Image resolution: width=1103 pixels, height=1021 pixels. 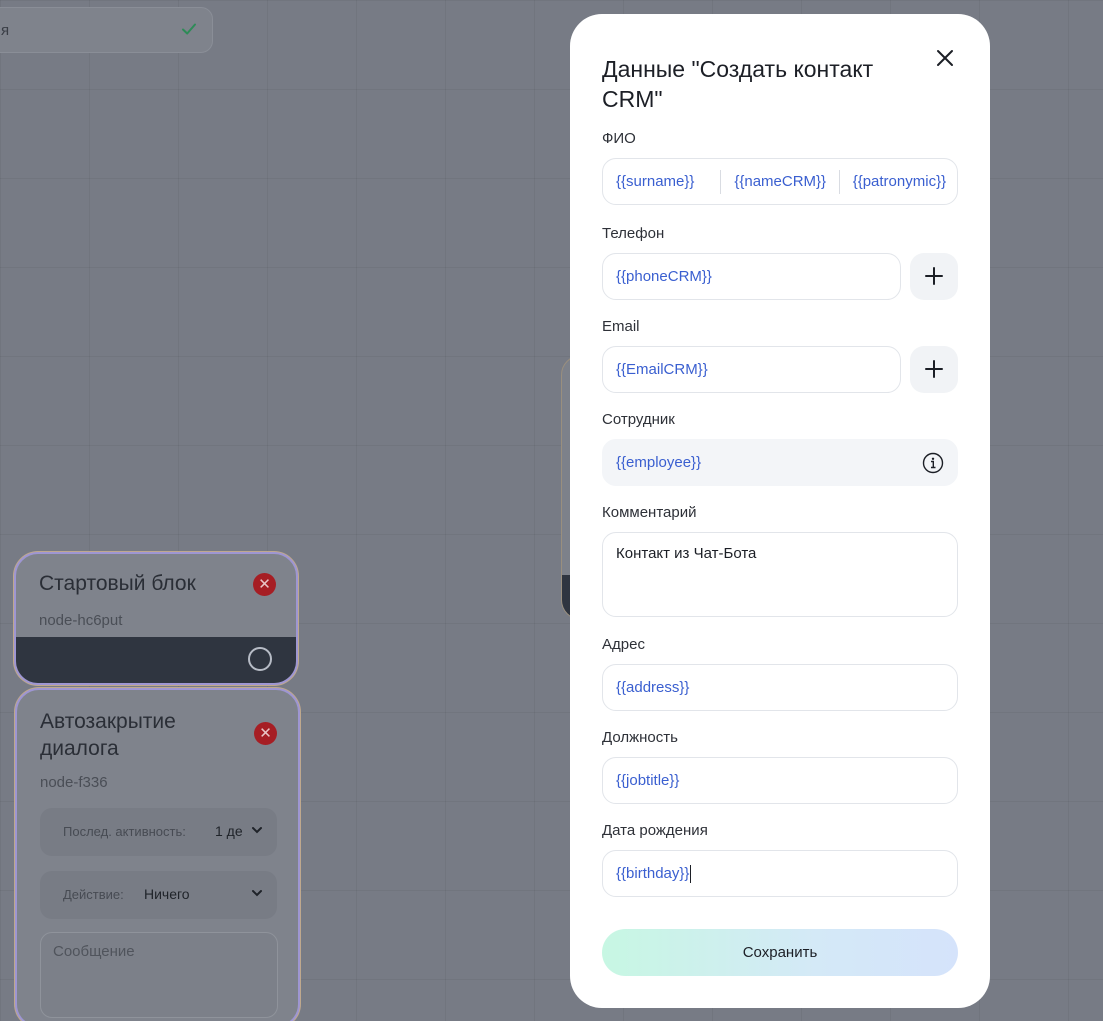 I want to click on employee-value: {{employee}}, so click(x=659, y=462).